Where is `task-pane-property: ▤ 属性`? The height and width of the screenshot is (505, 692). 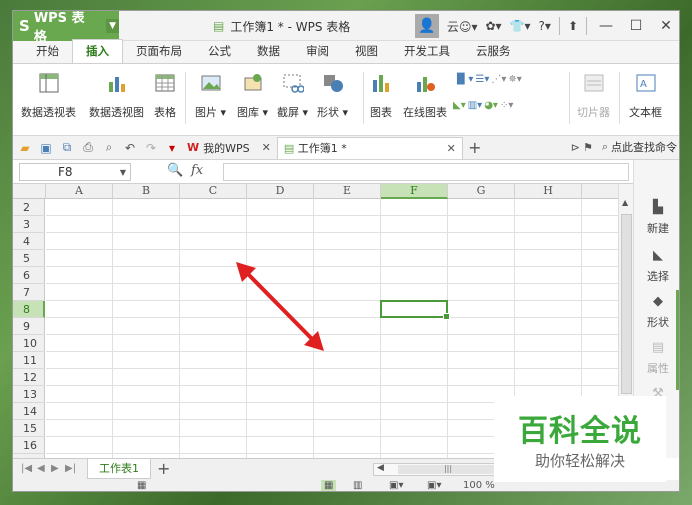
task-pane-property: ▤ 属性 is located at coordinates (656, 358).